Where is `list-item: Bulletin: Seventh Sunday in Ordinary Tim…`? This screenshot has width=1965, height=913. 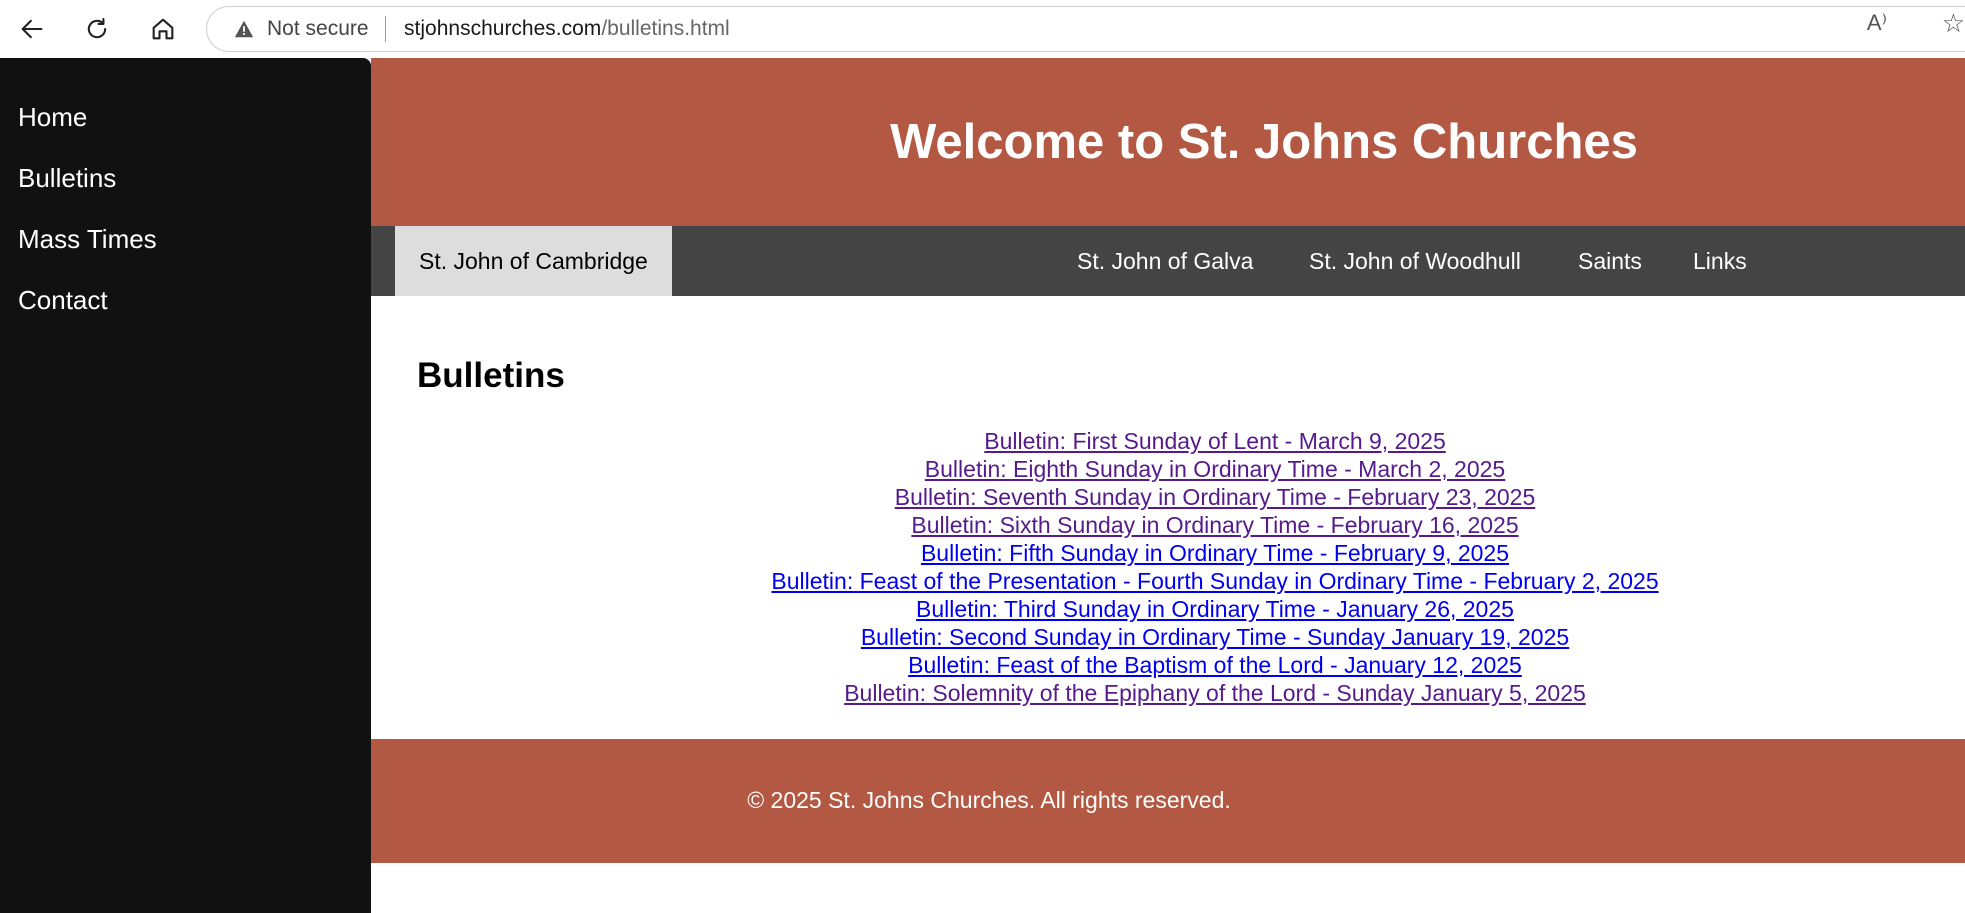 list-item: Bulletin: Seventh Sunday in Ordinary Tim… is located at coordinates (1168, 497).